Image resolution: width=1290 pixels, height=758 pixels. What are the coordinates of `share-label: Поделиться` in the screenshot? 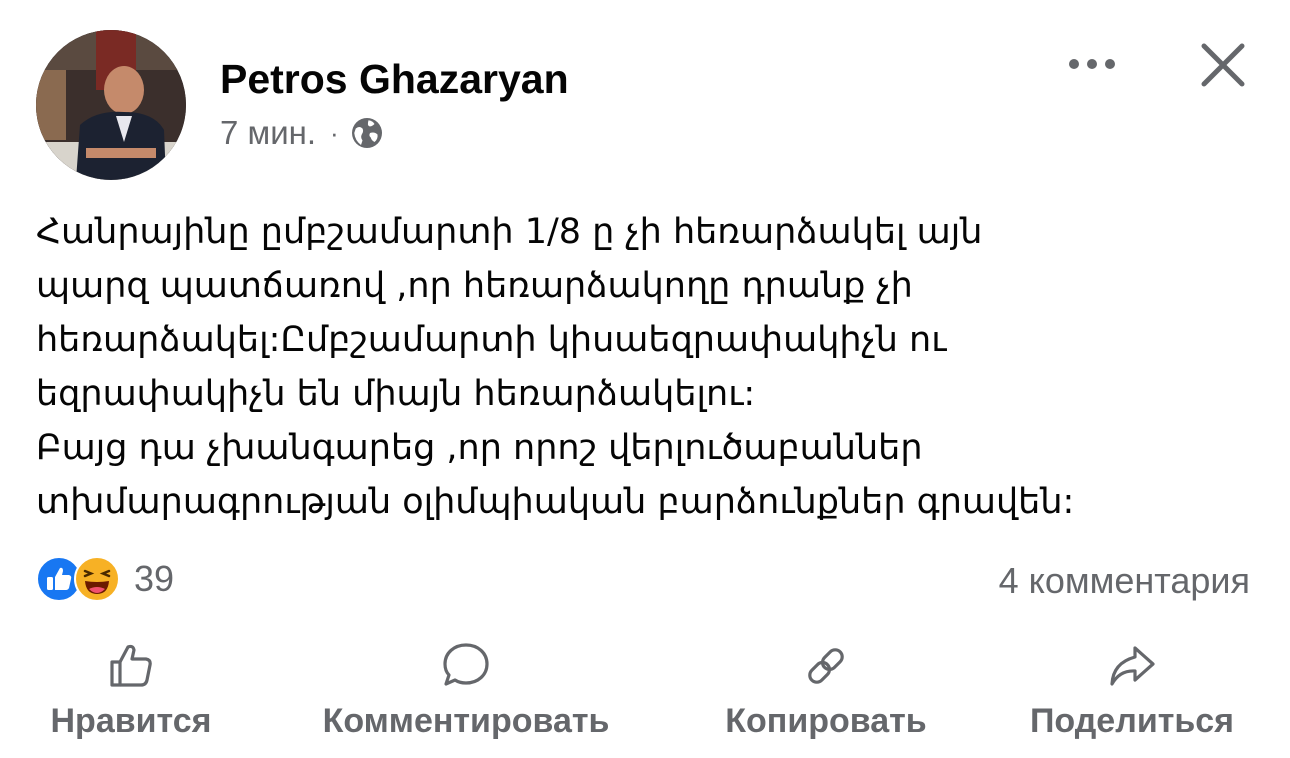 It's located at (1132, 721).